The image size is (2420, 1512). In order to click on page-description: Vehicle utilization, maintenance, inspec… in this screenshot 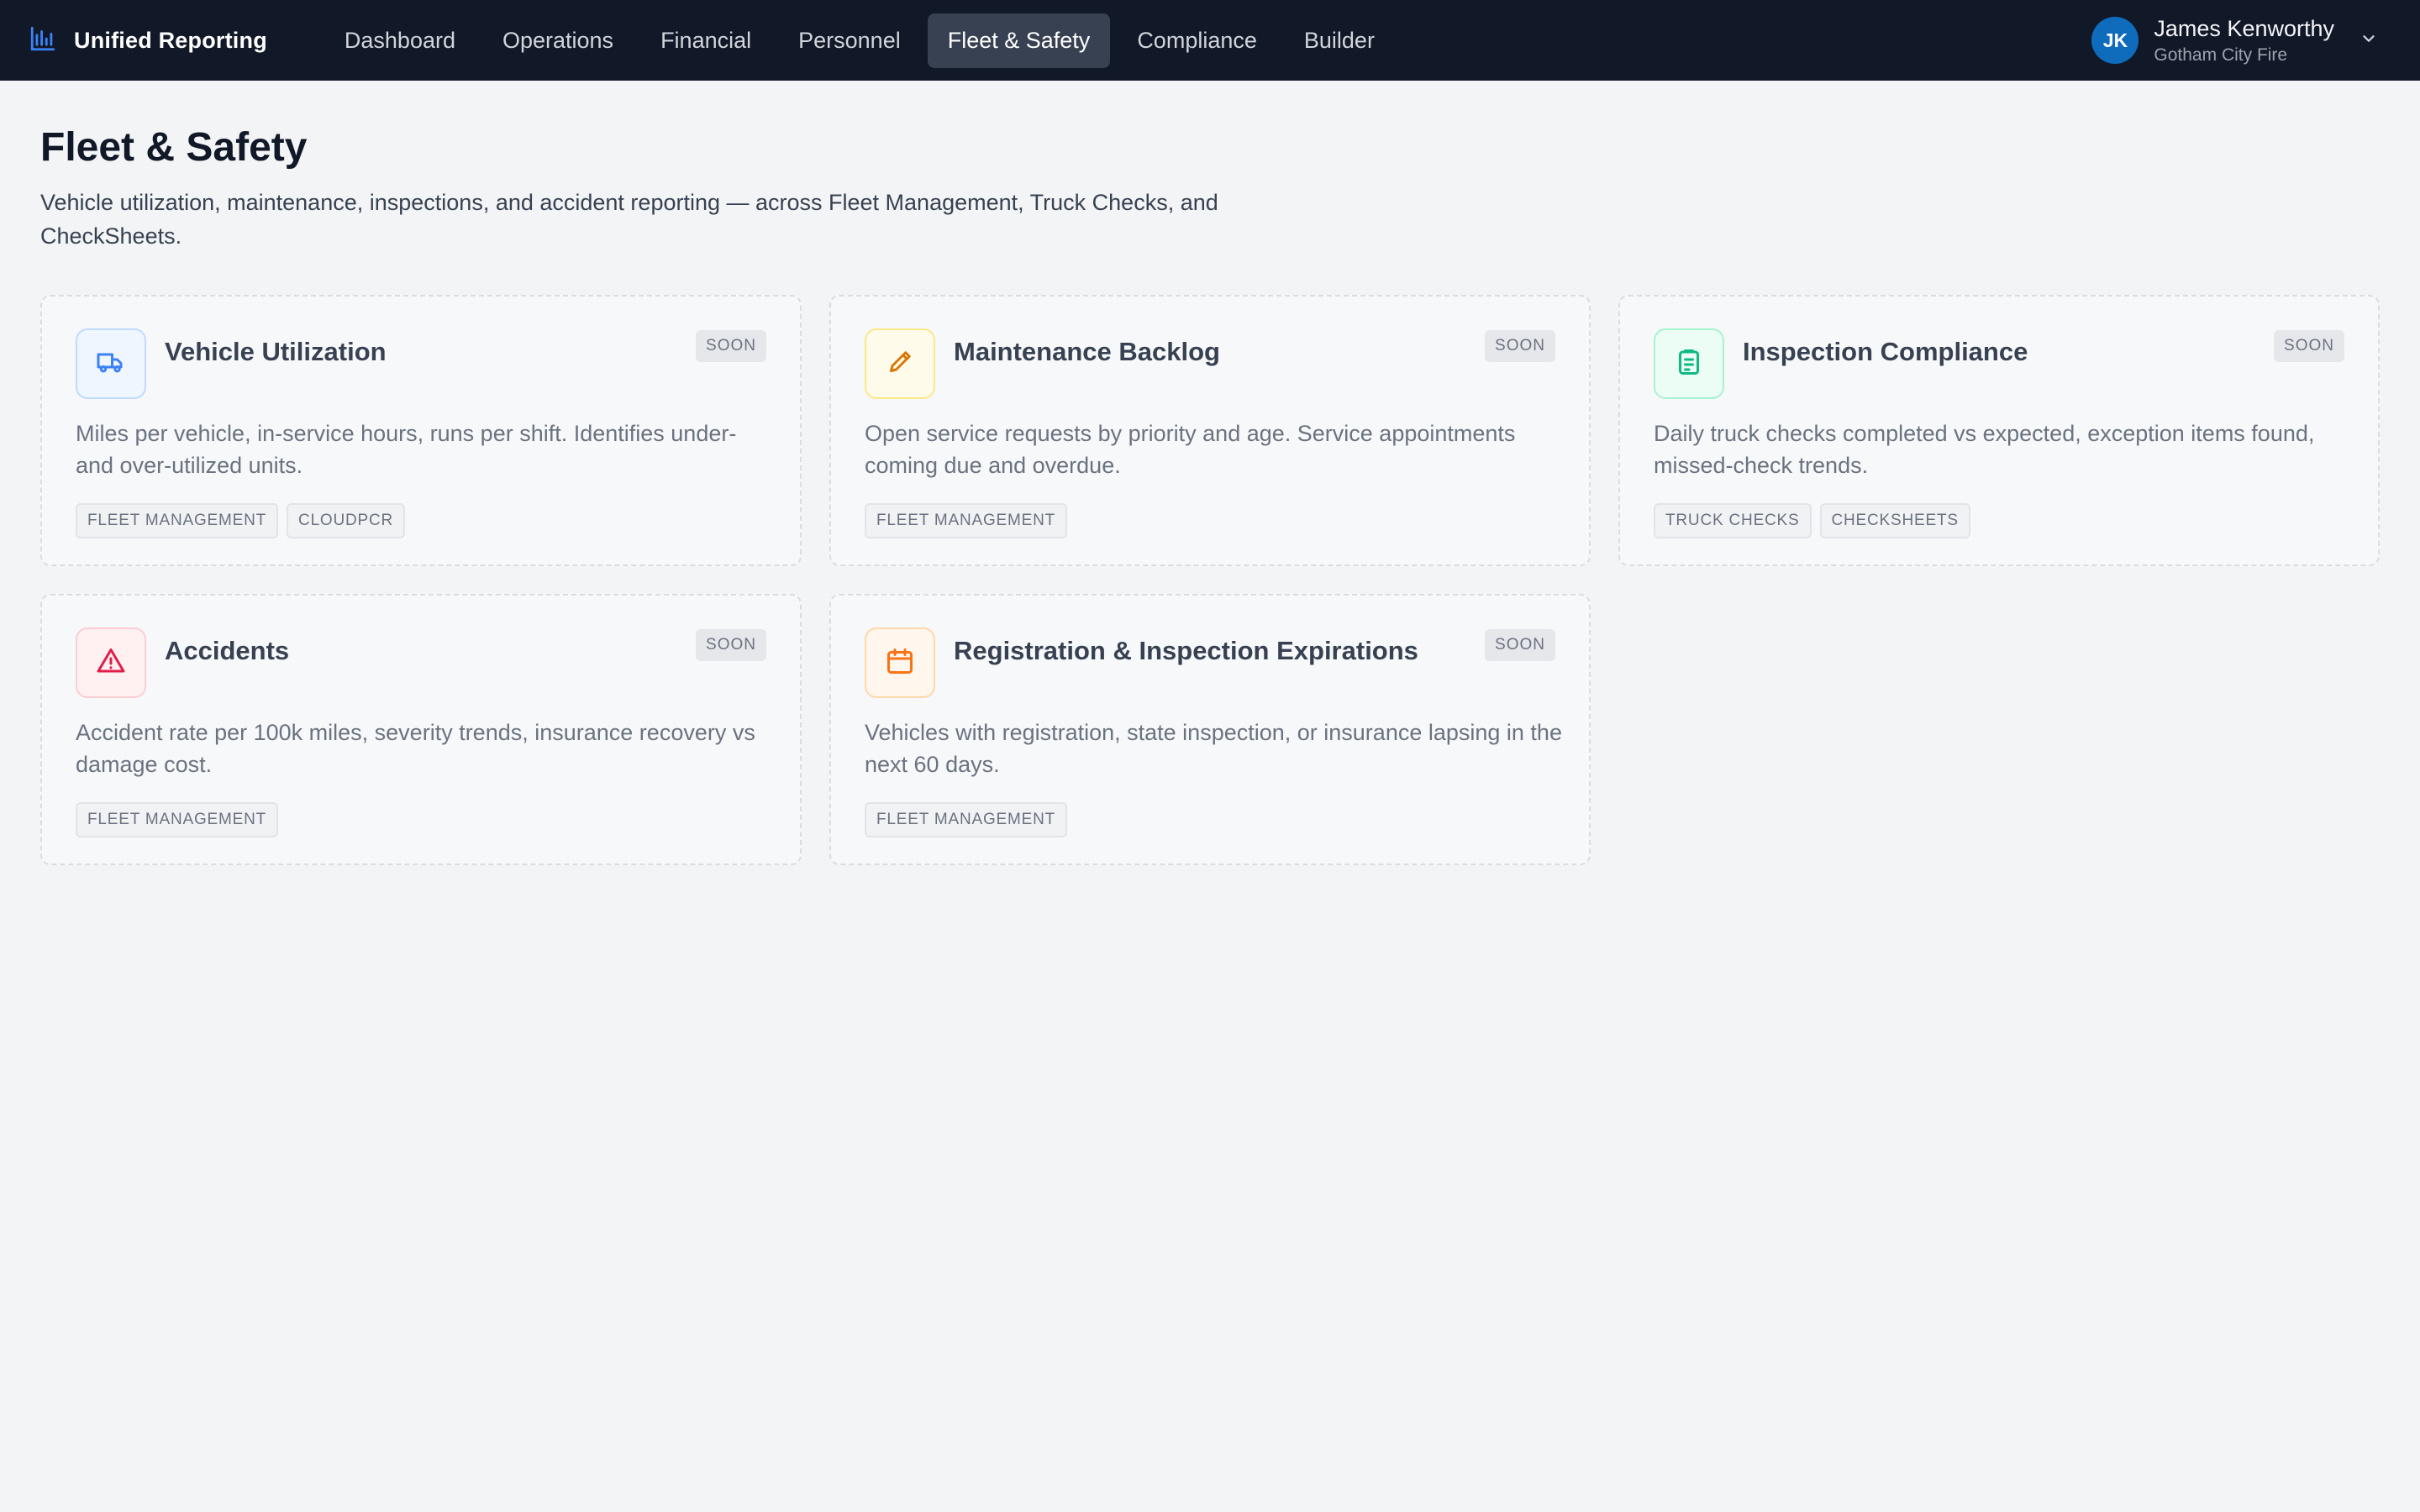, I will do `click(629, 219)`.